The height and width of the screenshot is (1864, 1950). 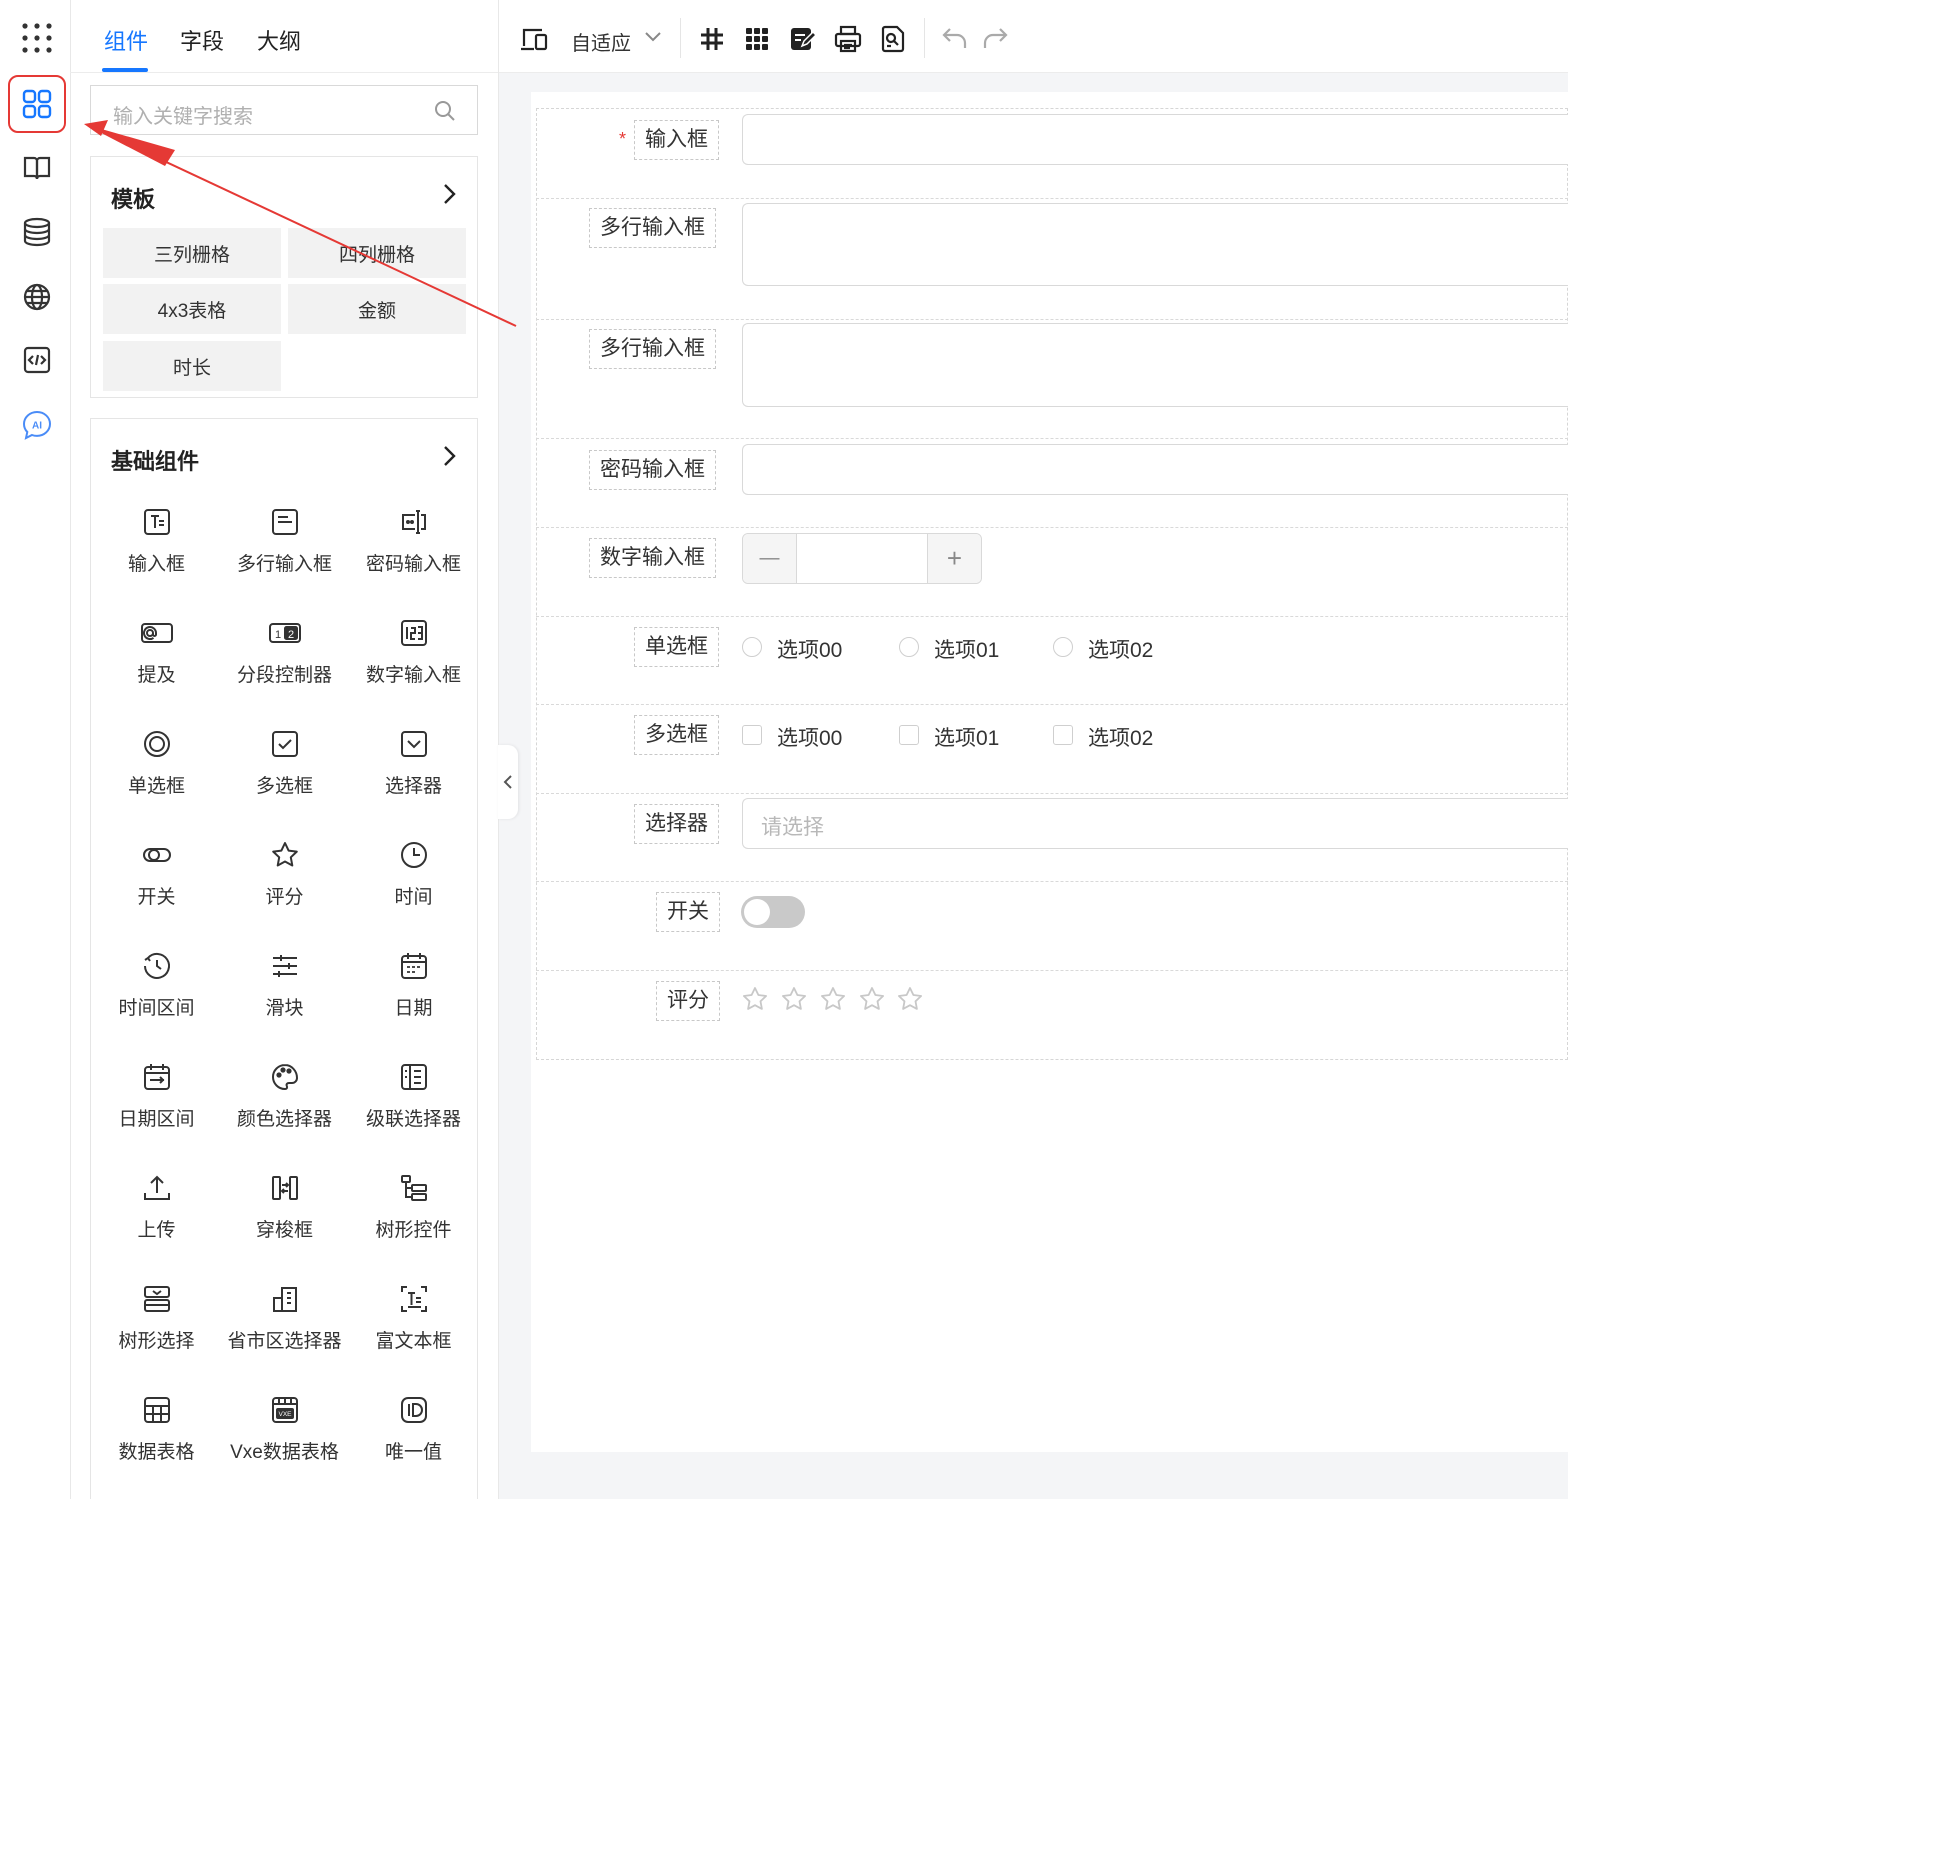 What do you see at coordinates (156, 1096) in the screenshot?
I see `component-date-range: 日期区间` at bounding box center [156, 1096].